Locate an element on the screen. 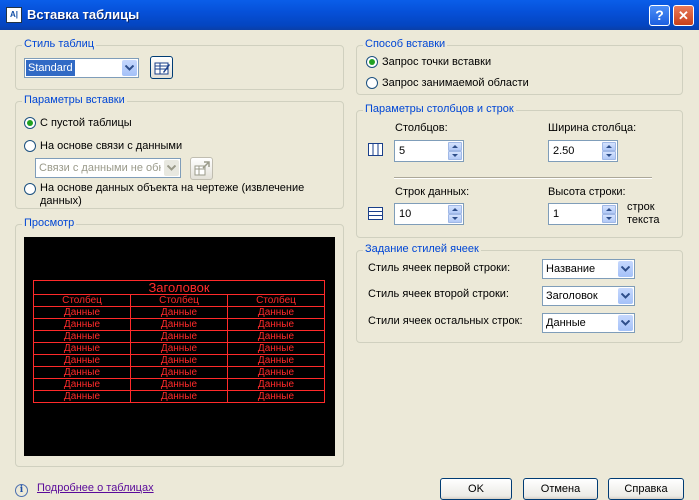 The height and width of the screenshot is (500, 699). data-link-icon is located at coordinates (202, 168).